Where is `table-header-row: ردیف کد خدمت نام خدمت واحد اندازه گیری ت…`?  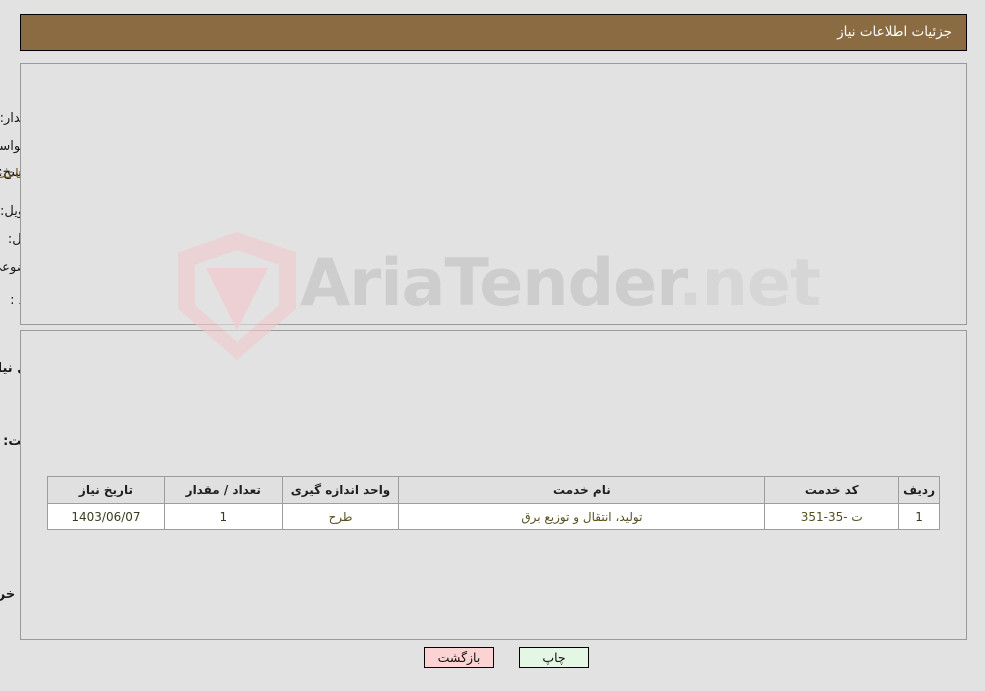
table-header-row: ردیف کد خدمت نام خدمت واحد اندازه گیری ت… is located at coordinates (493, 490).